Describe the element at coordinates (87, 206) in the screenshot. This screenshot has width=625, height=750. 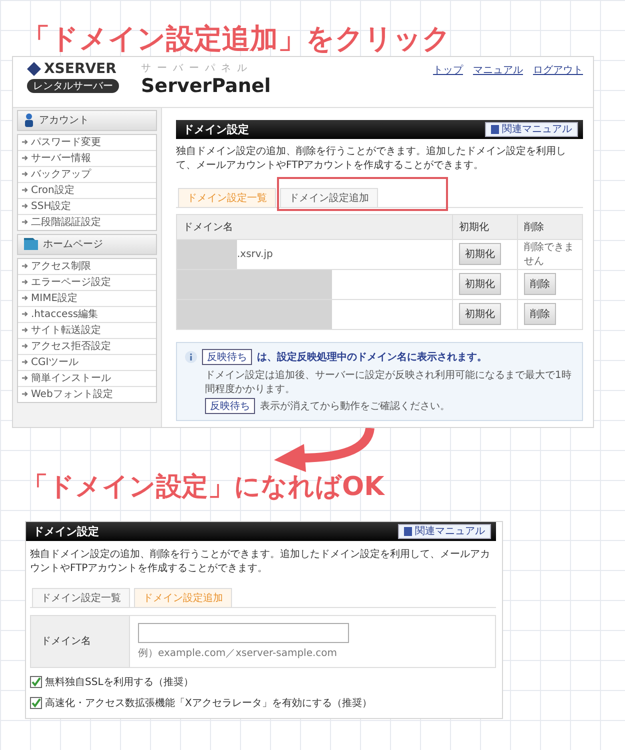
I see `sidebar-item: SSH設定` at that location.